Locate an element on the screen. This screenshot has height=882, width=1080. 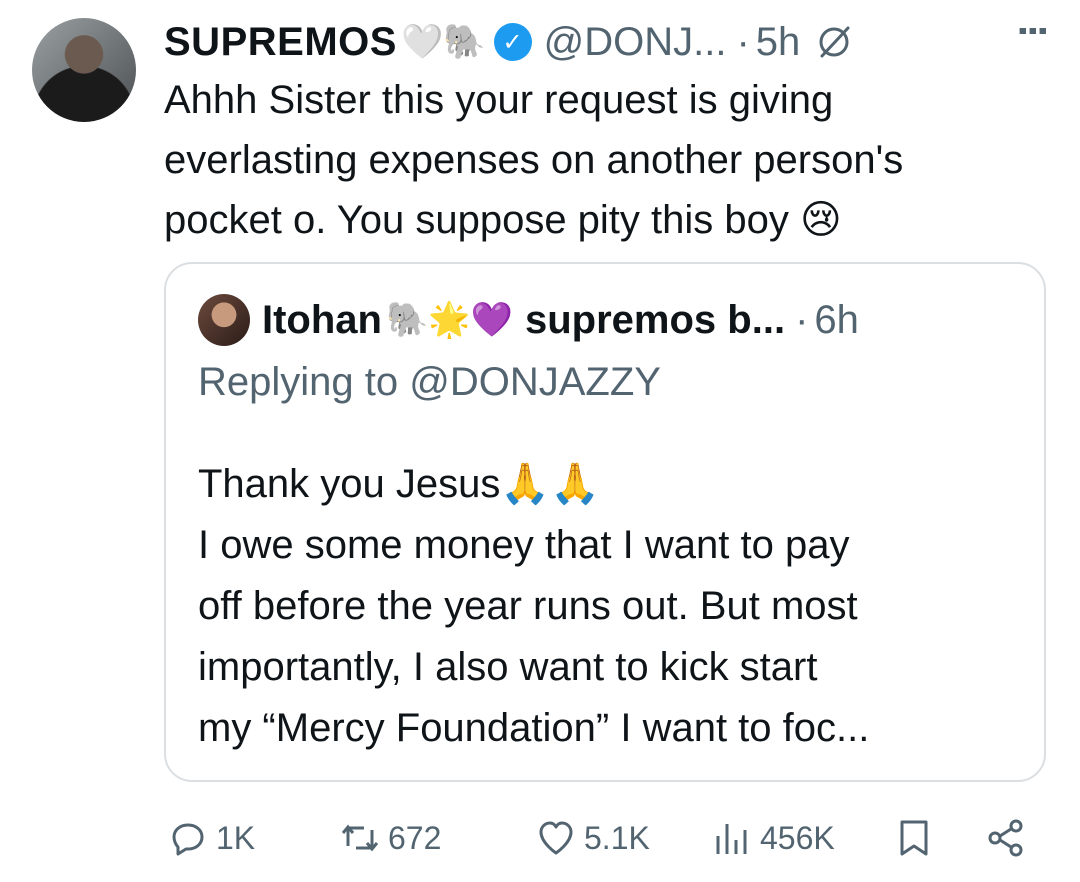
verified-badge-icon: ✓ is located at coordinates (512, 42).